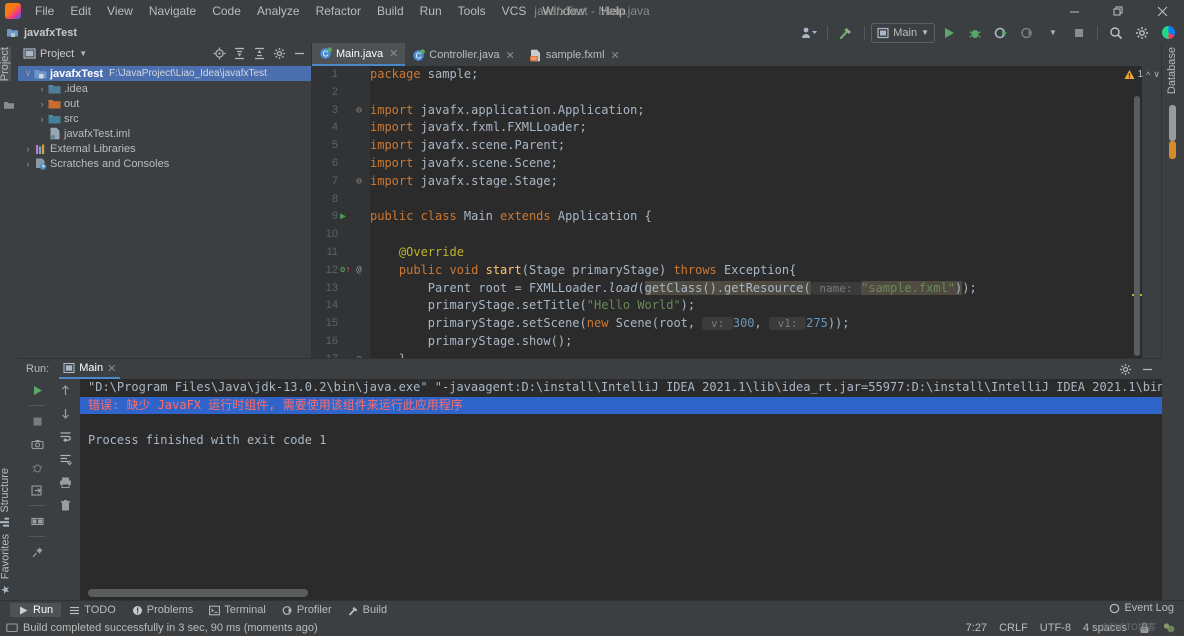 This screenshot has height=636, width=1184. I want to click on menu-item-view: View, so click(120, 11).